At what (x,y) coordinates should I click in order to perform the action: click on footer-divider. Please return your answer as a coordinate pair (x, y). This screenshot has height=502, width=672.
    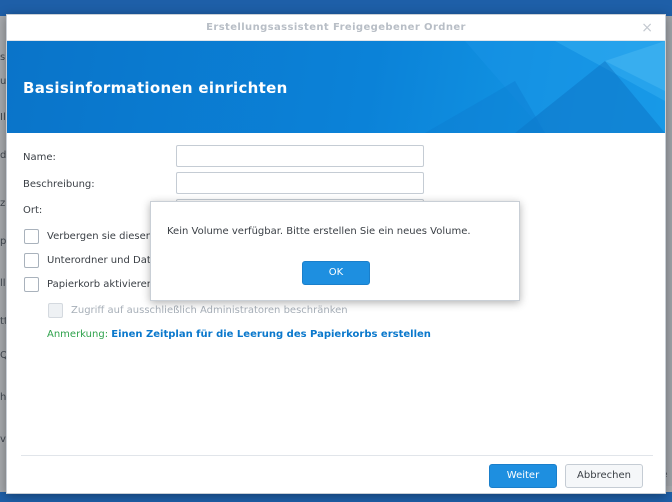
    Looking at the image, I should click on (337, 455).